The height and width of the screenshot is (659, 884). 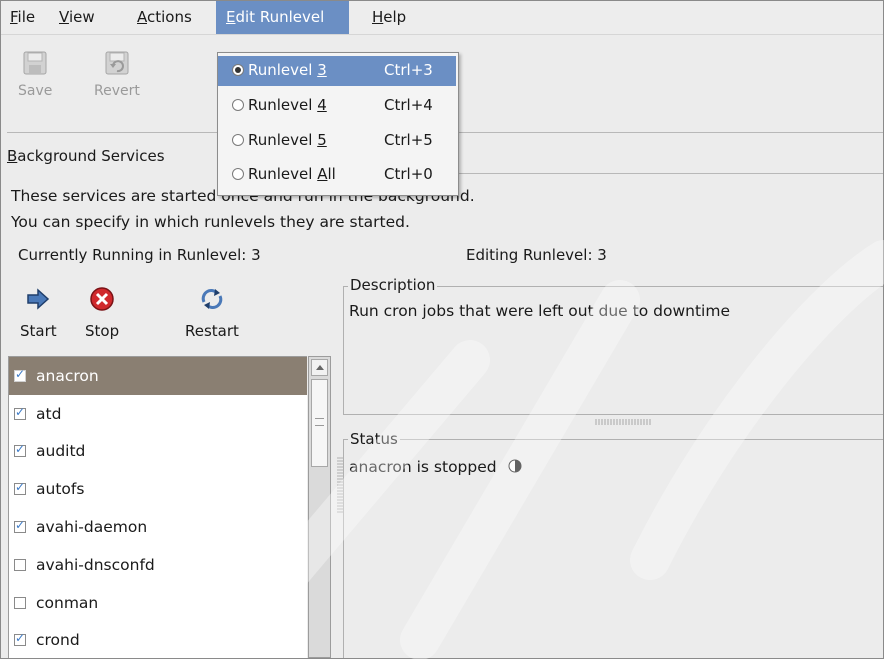 What do you see at coordinates (337, 106) in the screenshot?
I see `menuitem-runlevel-4: Runlevel 4 Ctrl+4` at bounding box center [337, 106].